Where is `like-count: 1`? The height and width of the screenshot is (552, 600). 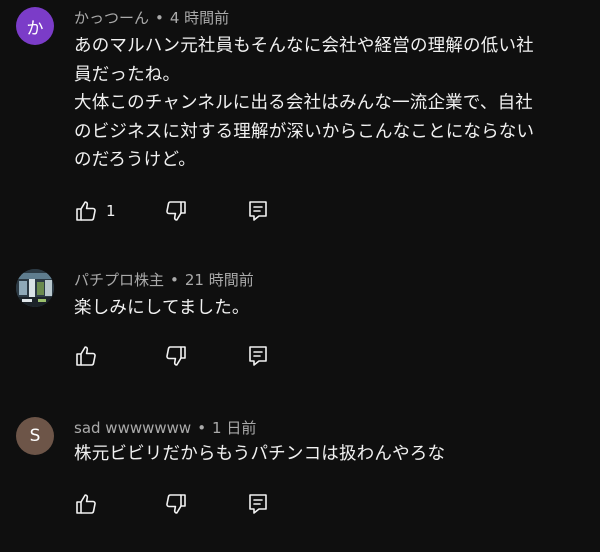
like-count: 1 is located at coordinates (111, 211).